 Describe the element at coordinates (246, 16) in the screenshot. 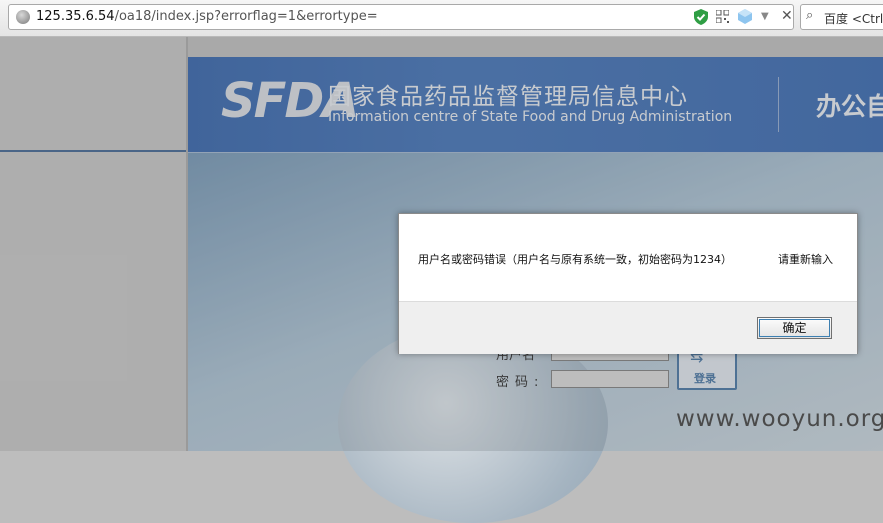

I see `url-path: /oa18/index.jsp?errorflag=1&errortype=` at that location.